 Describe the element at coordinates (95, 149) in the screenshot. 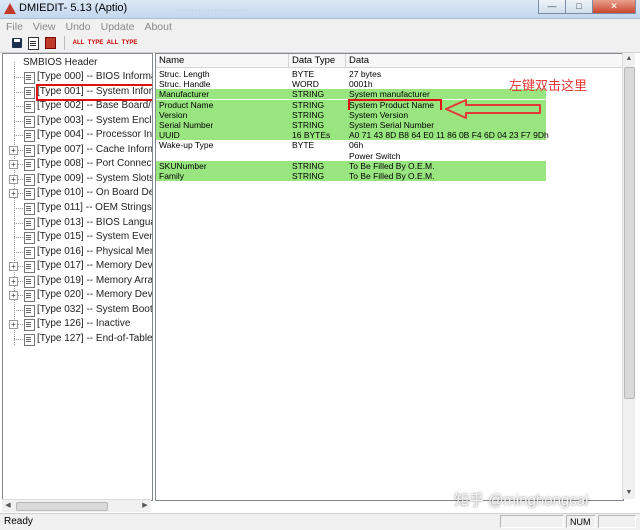

I see `tree-item-label: [Type 007] -- Cache Inform` at that location.